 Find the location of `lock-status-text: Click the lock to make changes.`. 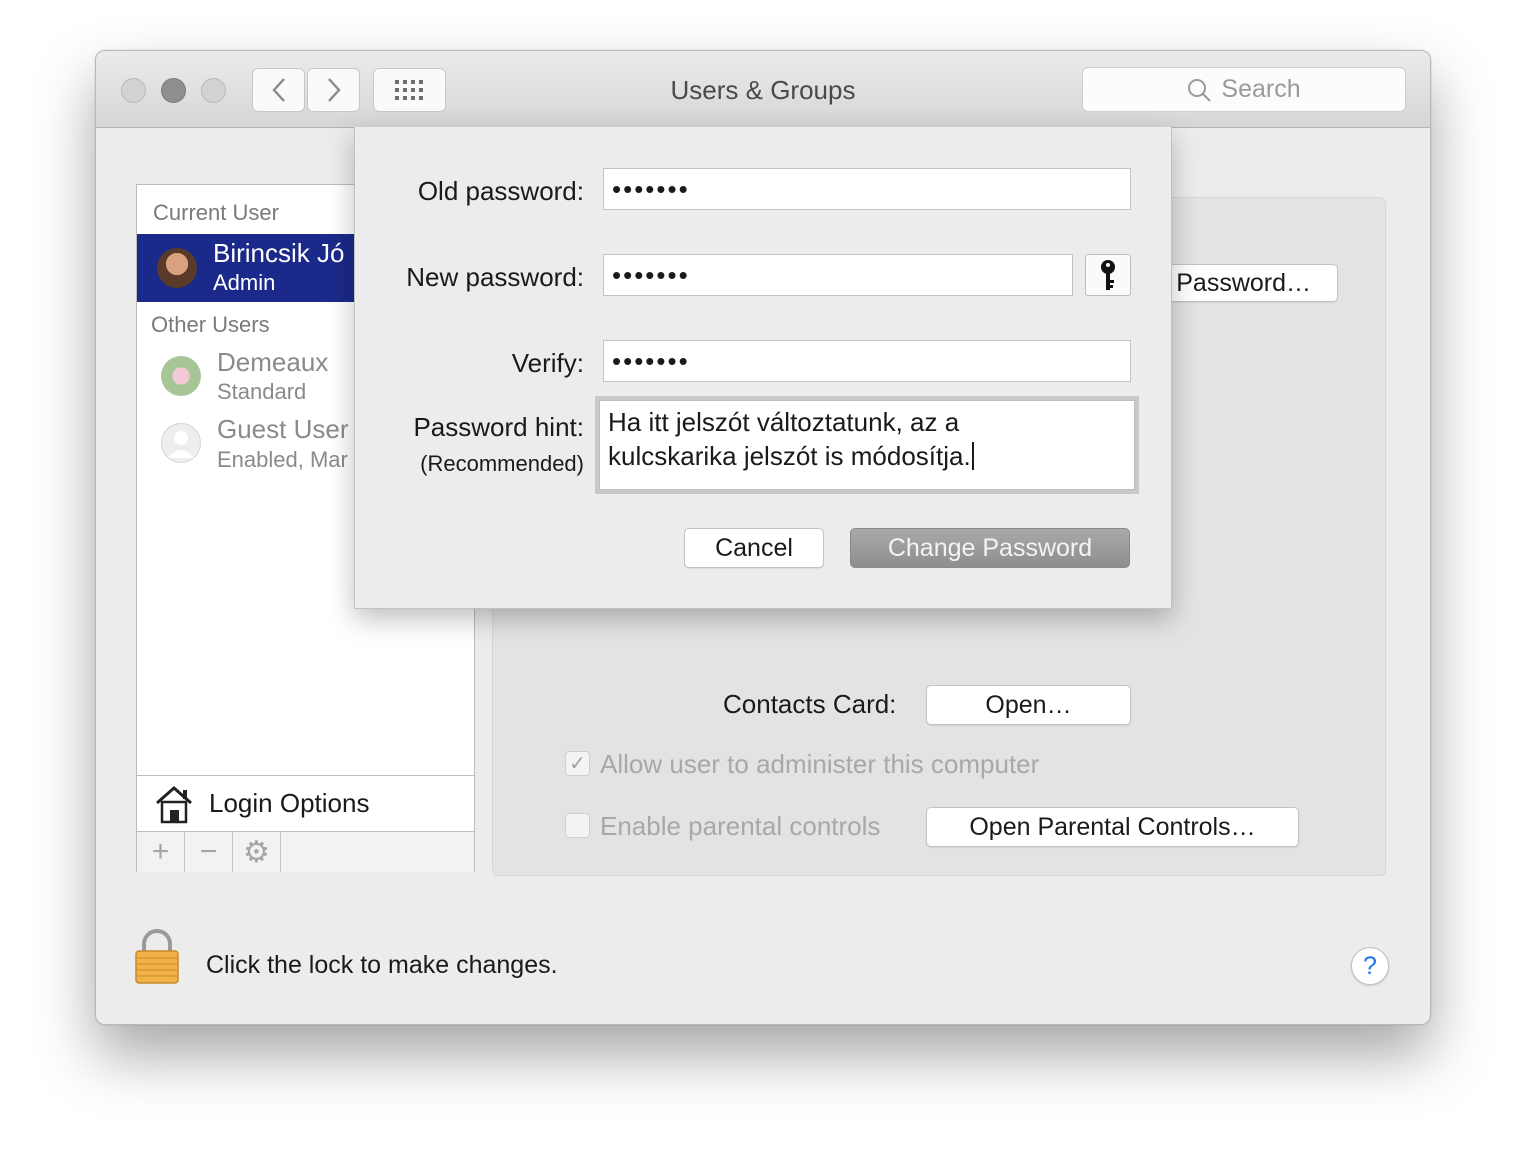

lock-status-text: Click the lock to make changes. is located at coordinates (382, 965).